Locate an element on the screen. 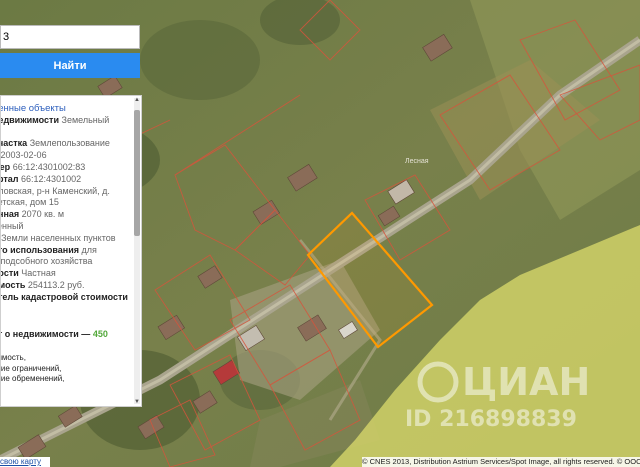  footer-line: твие ограничений, is located at coordinates (31, 368).